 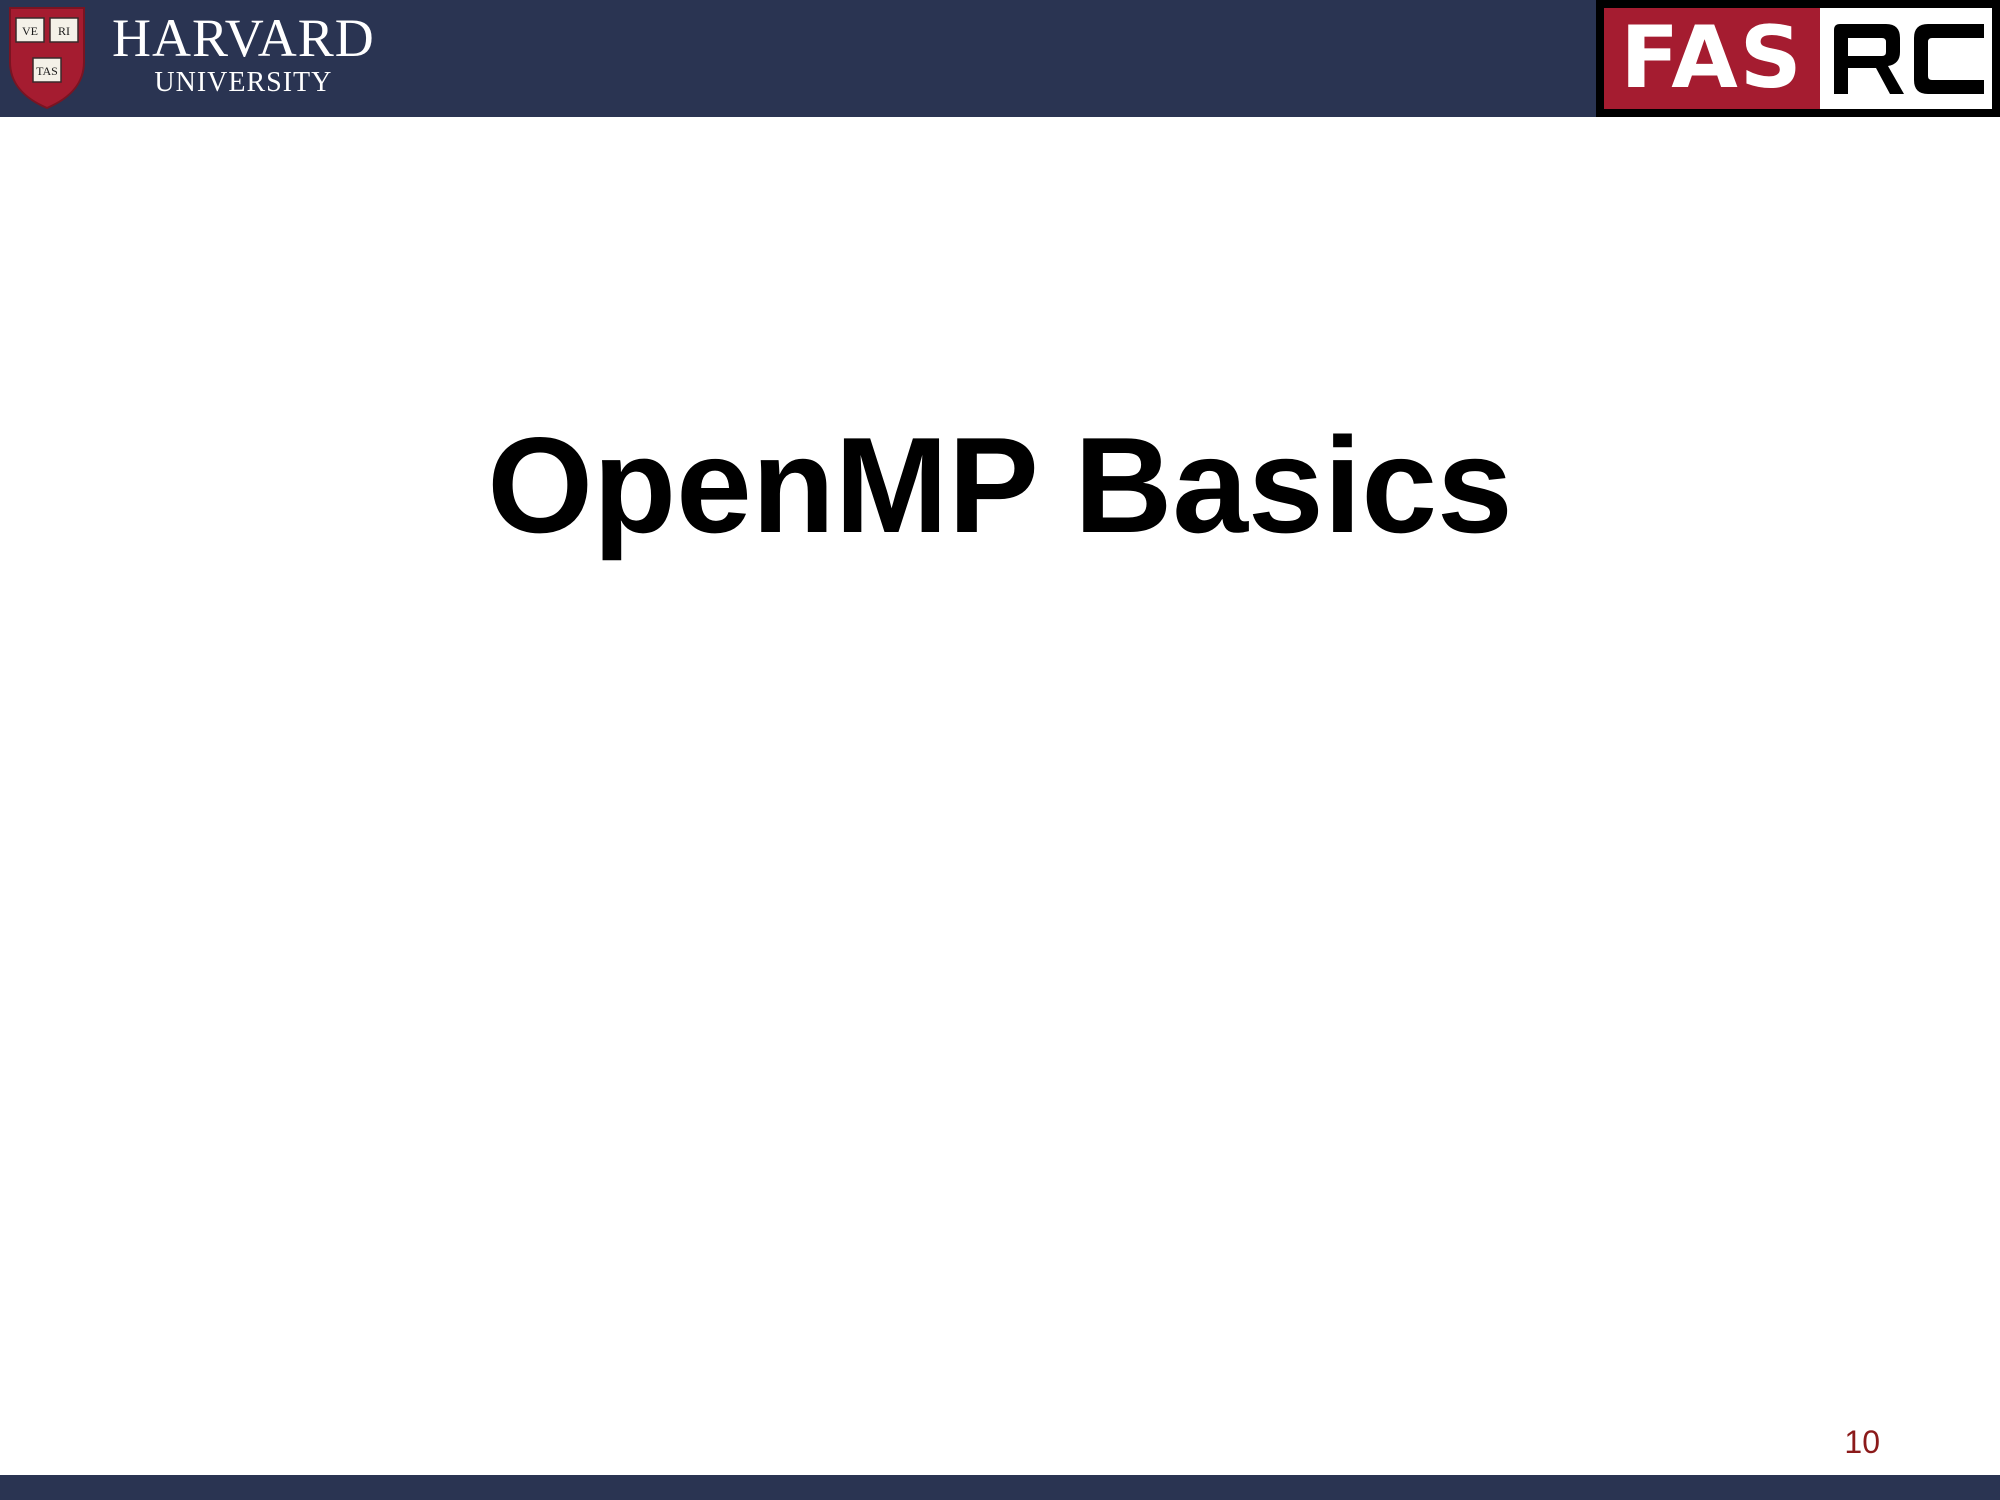 What do you see at coordinates (30, 31) in the screenshot?
I see `shield-text-ve: VE` at bounding box center [30, 31].